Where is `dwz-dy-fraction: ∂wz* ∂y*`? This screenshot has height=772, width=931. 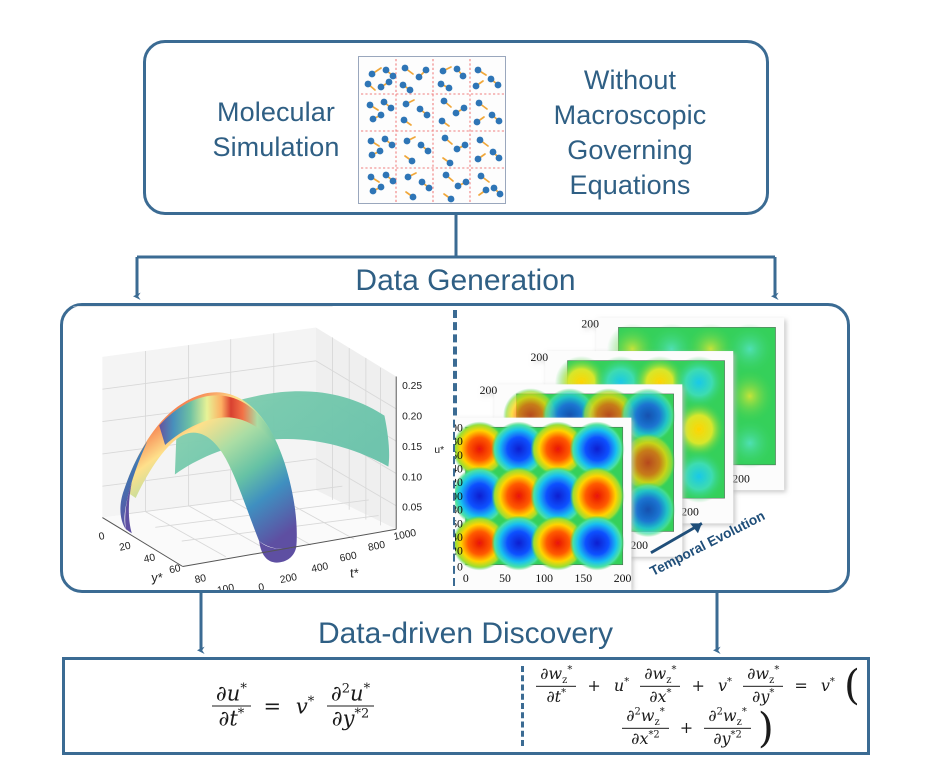 dwz-dy-fraction: ∂wz* ∂y* is located at coordinates (763, 685).